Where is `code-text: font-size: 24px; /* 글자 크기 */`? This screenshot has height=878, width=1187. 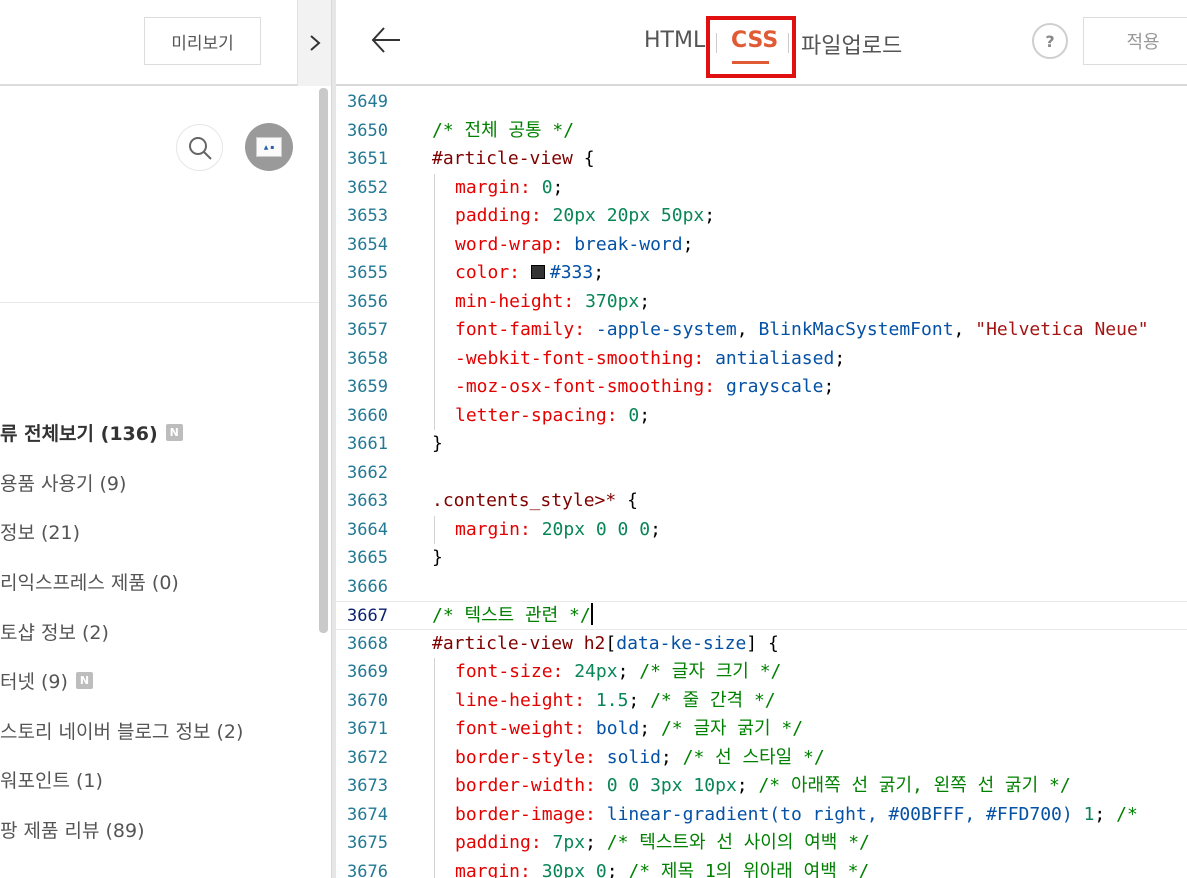
code-text: font-size: 24px; /* 글자 크기 */ is located at coordinates (618, 672).